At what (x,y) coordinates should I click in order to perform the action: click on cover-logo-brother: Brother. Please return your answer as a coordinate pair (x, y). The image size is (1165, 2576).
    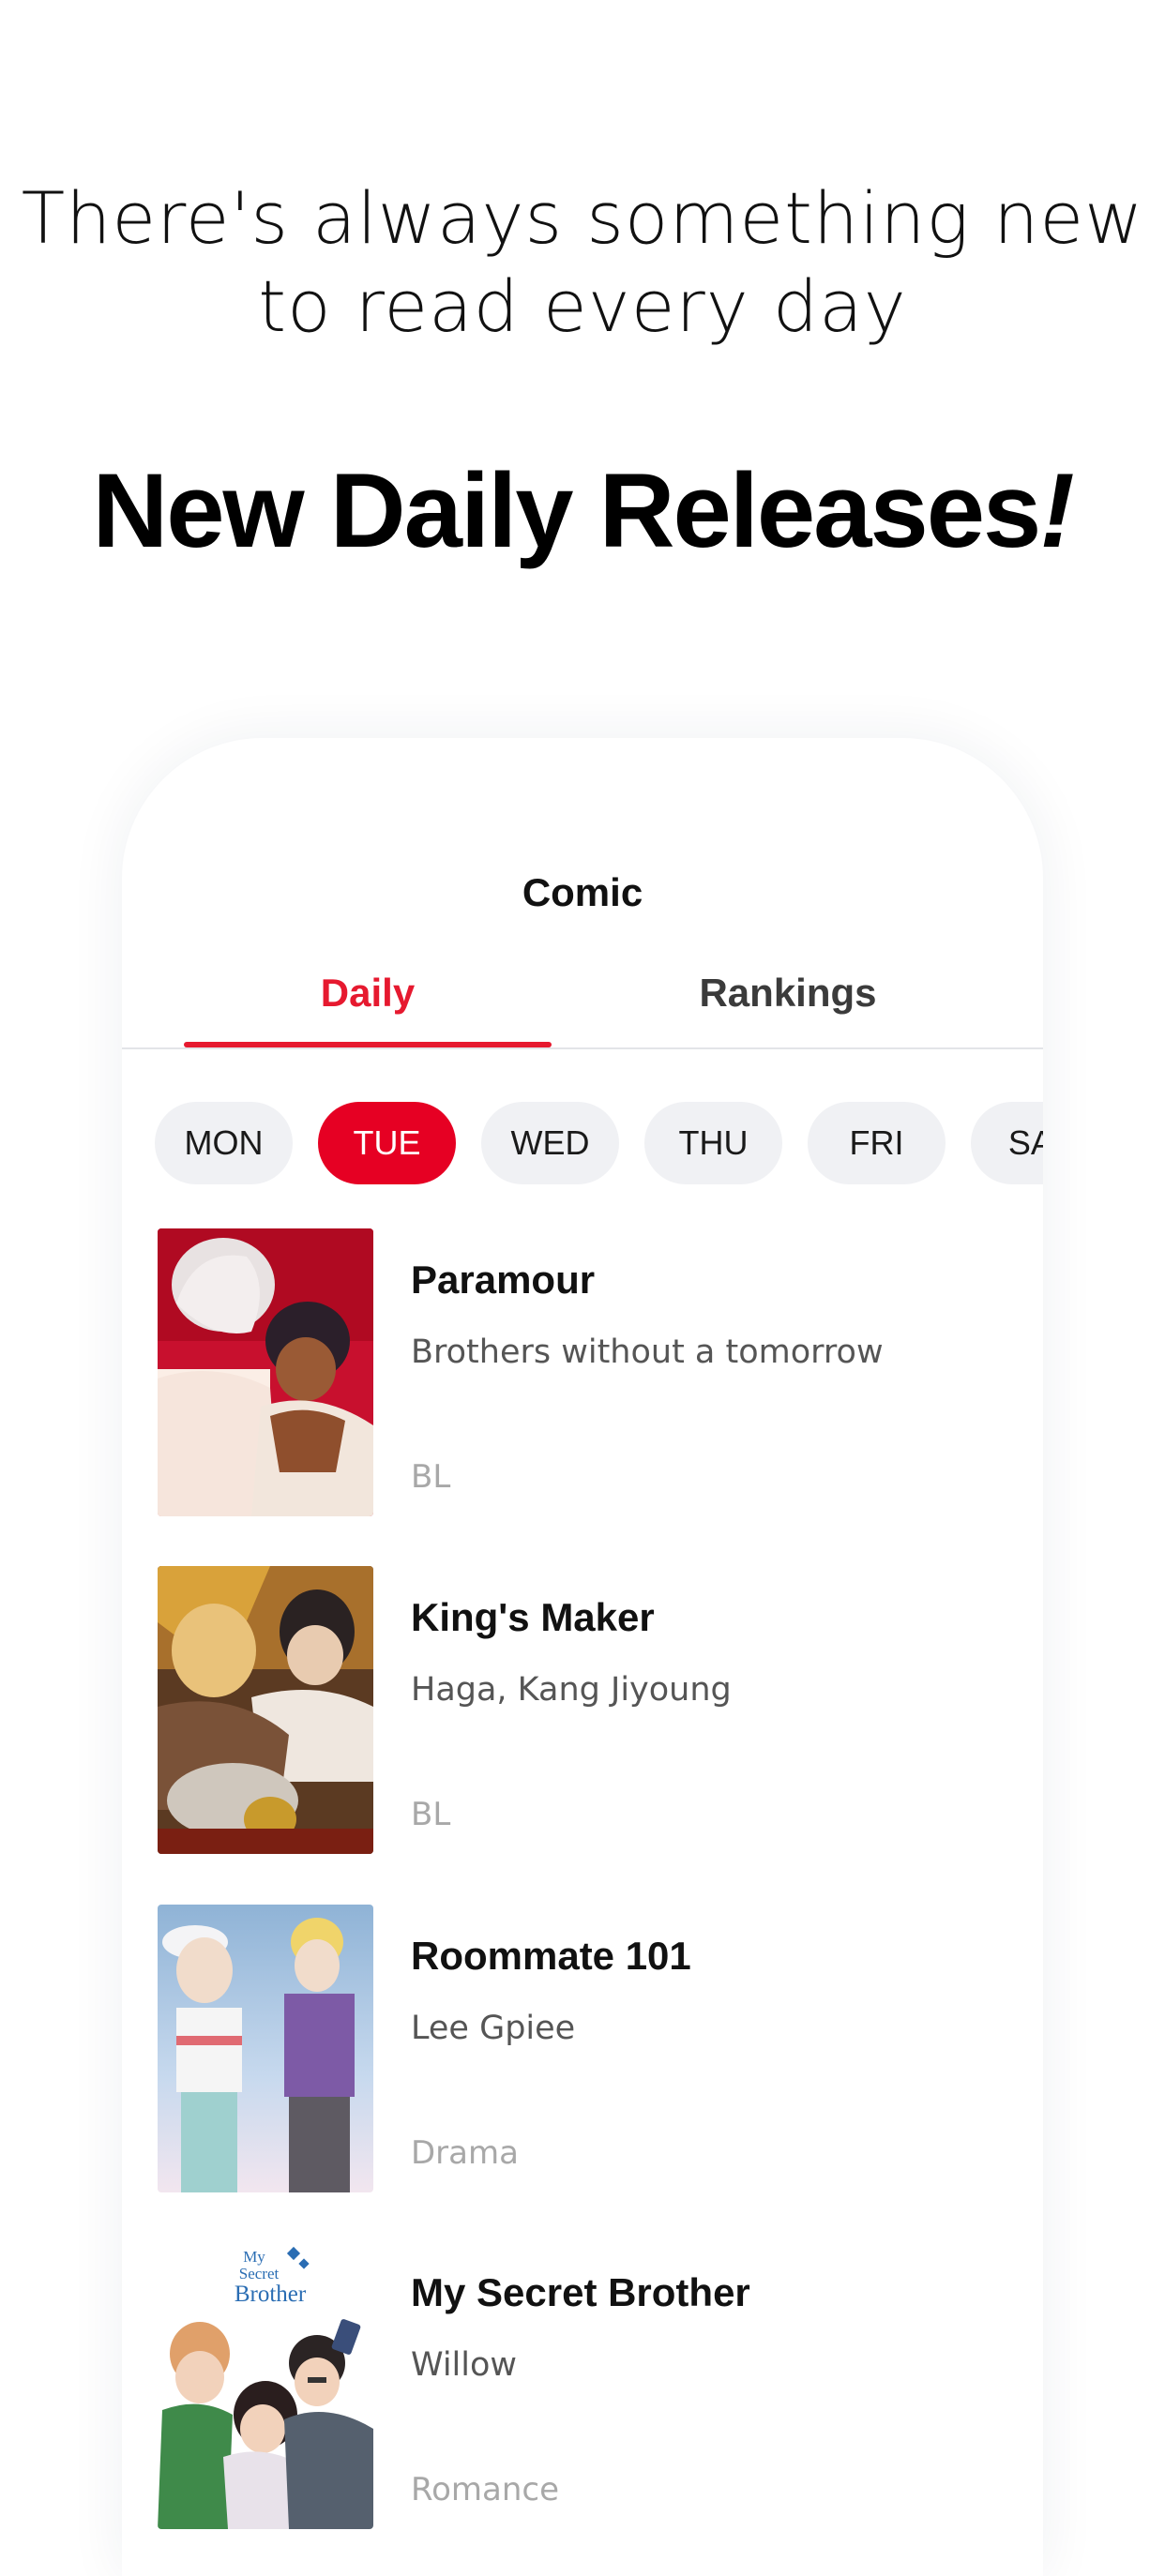
    Looking at the image, I should click on (271, 2294).